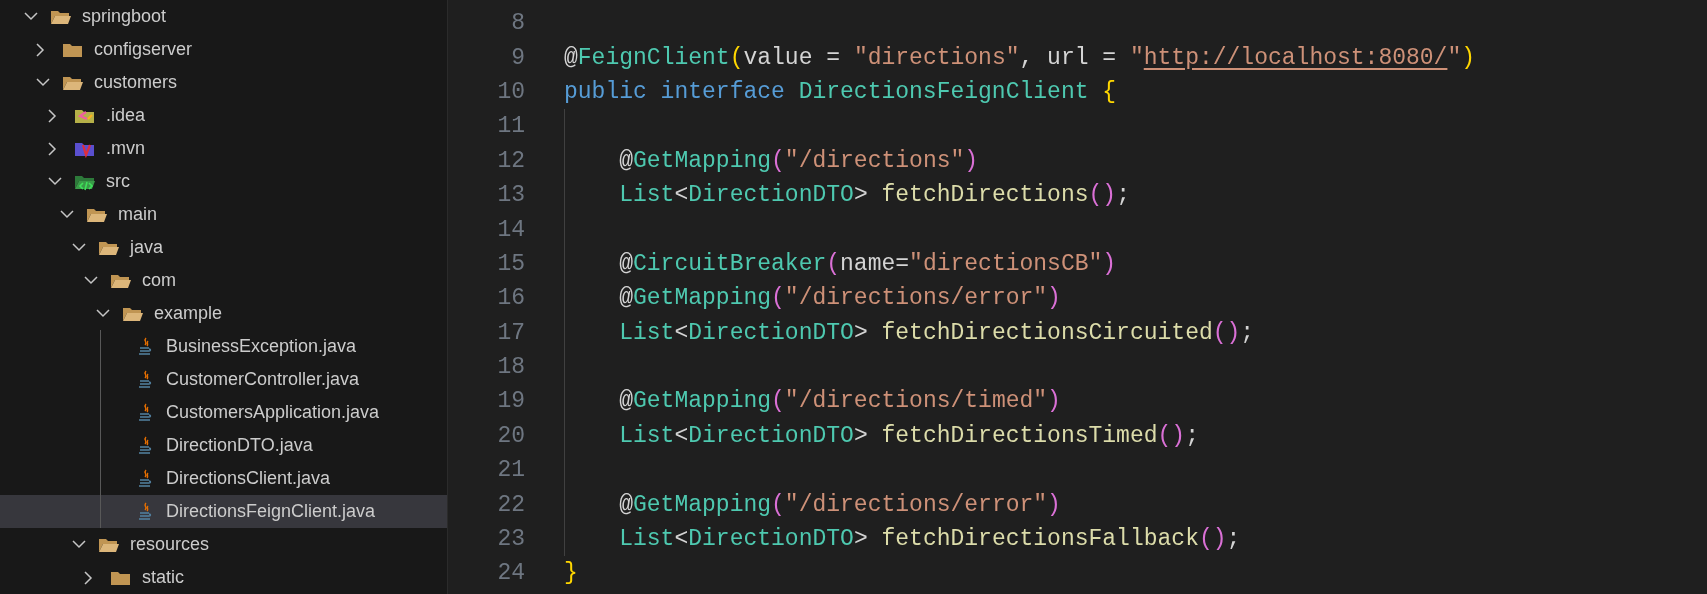  I want to click on file-item: CustomerController.java, so click(223, 379).